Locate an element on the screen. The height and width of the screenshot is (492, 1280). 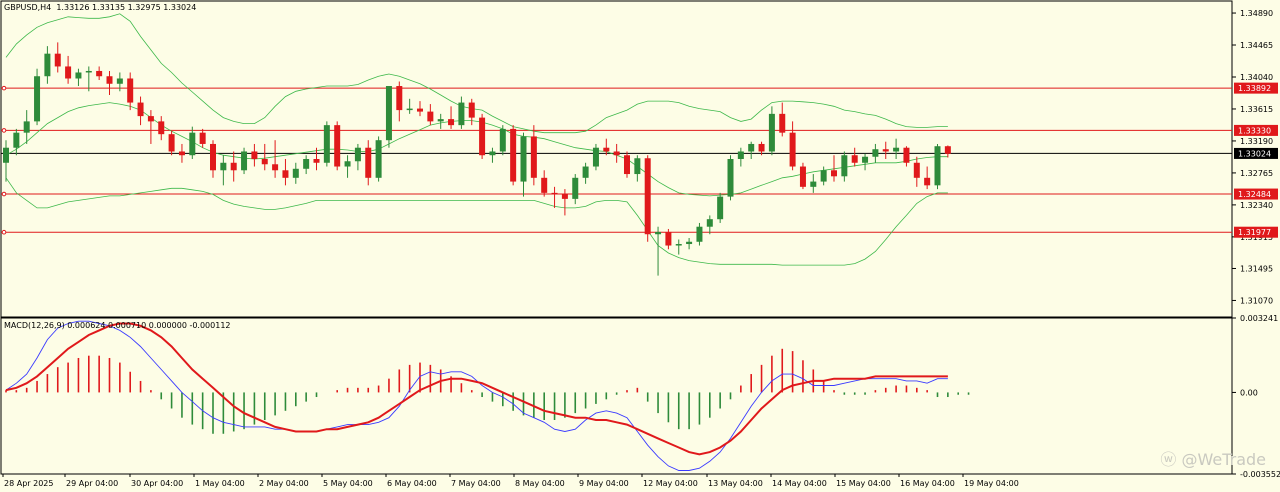
time-axis-label: 1 May 04:00 is located at coordinates (220, 483).